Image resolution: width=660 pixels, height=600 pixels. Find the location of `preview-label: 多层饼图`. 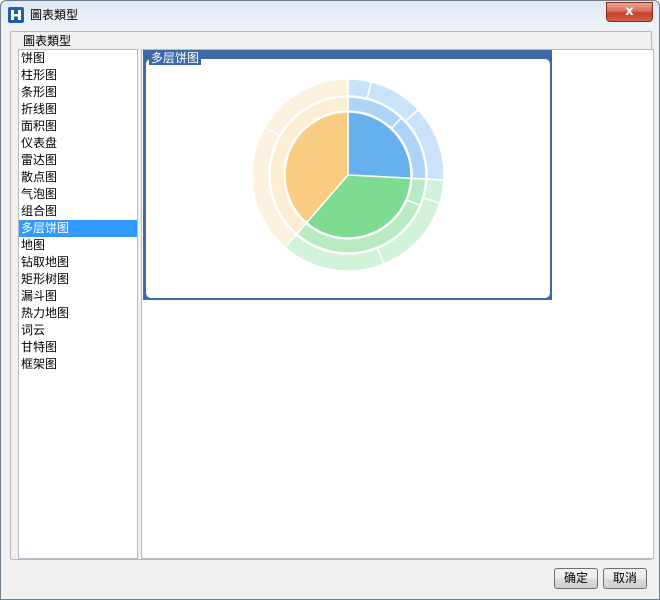

preview-label: 多层饼图 is located at coordinates (175, 58).